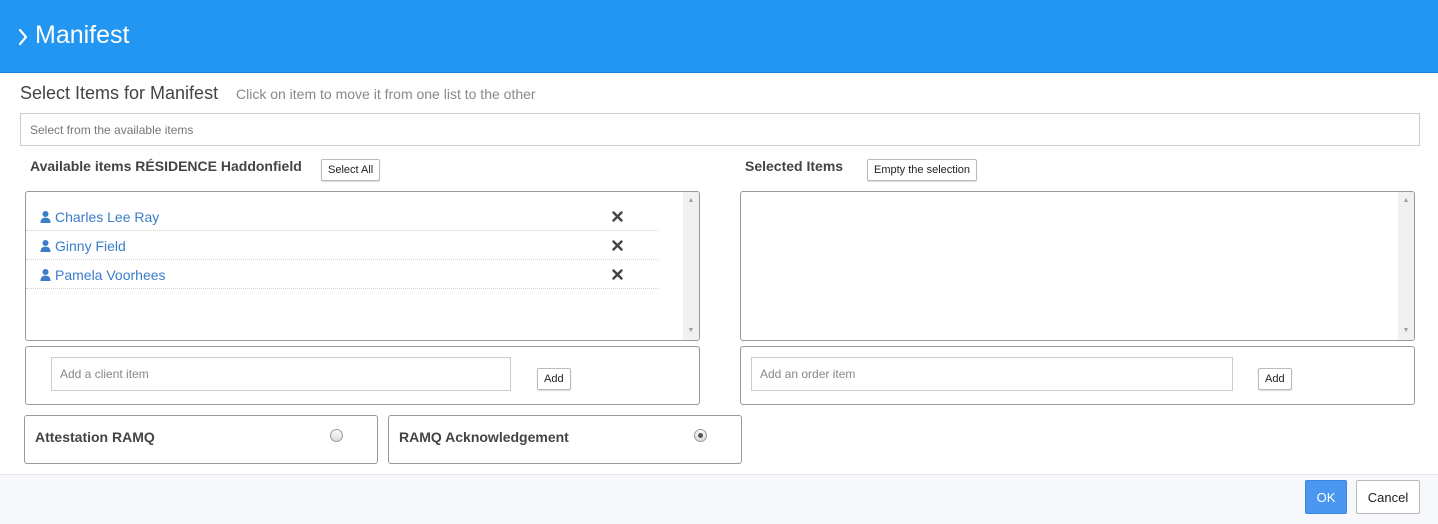 This screenshot has width=1438, height=524. What do you see at coordinates (719, 36) in the screenshot?
I see `dialog-header: Manifest` at bounding box center [719, 36].